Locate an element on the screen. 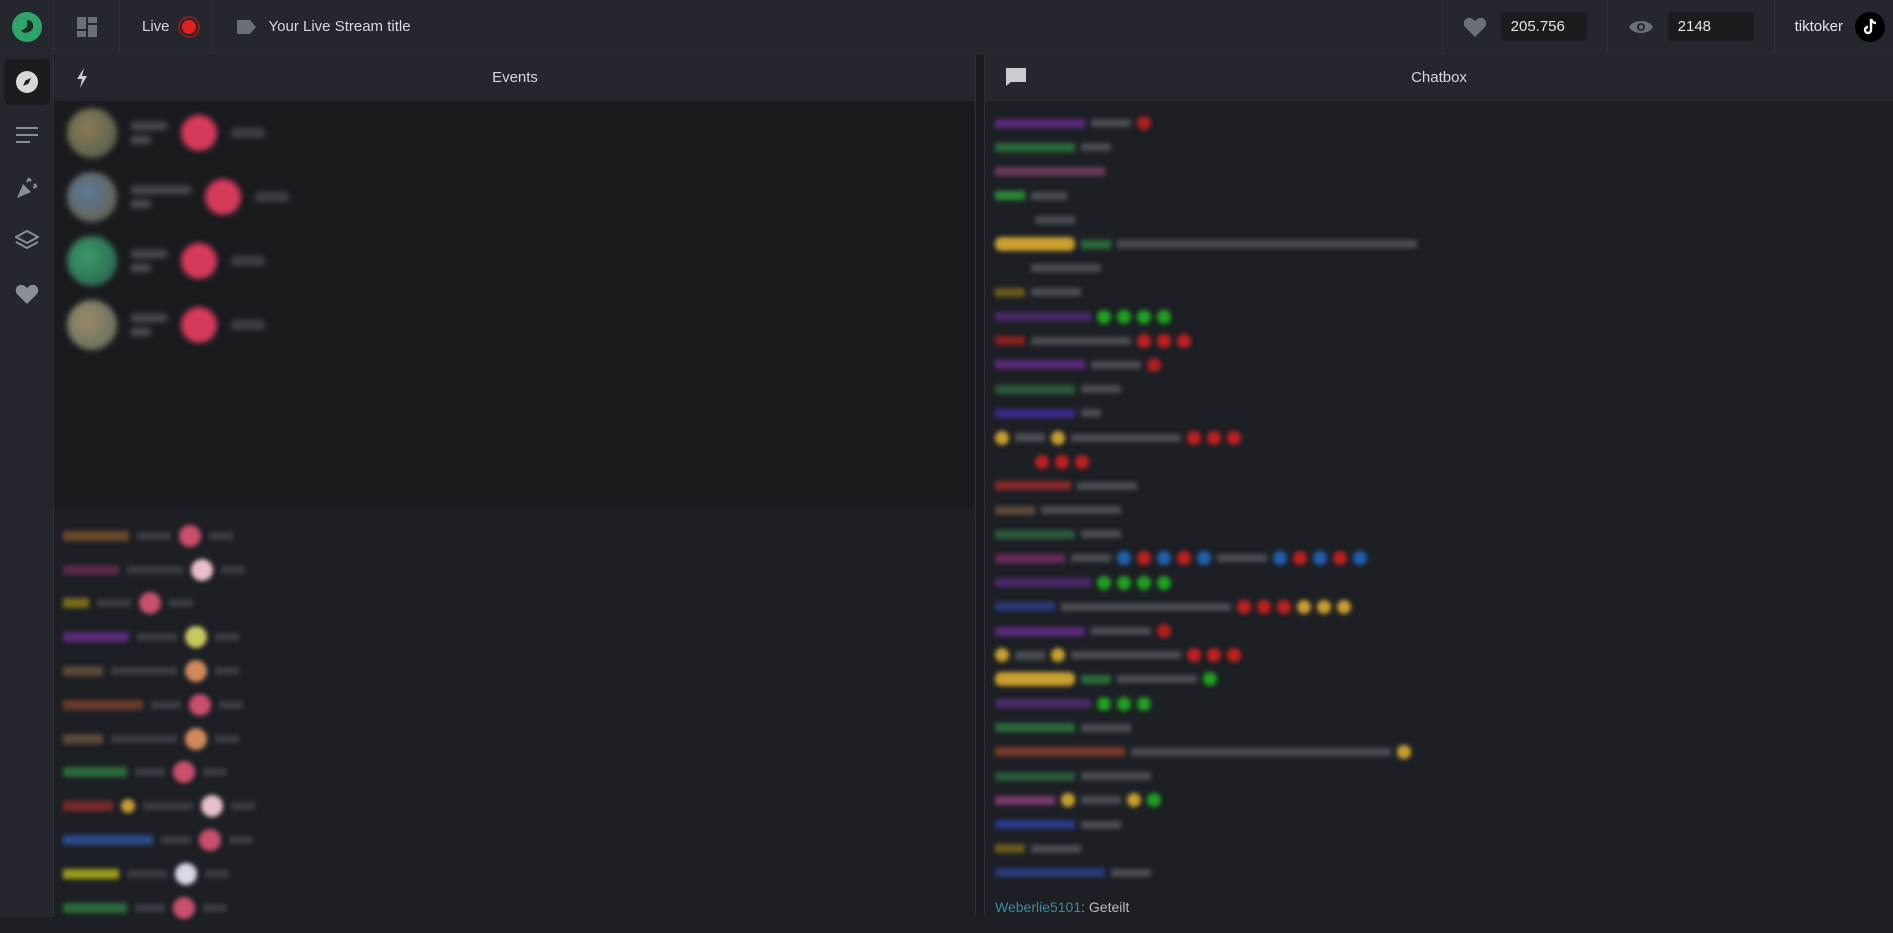 This screenshot has height=933, width=1893. dashboard-button is located at coordinates (87, 27).